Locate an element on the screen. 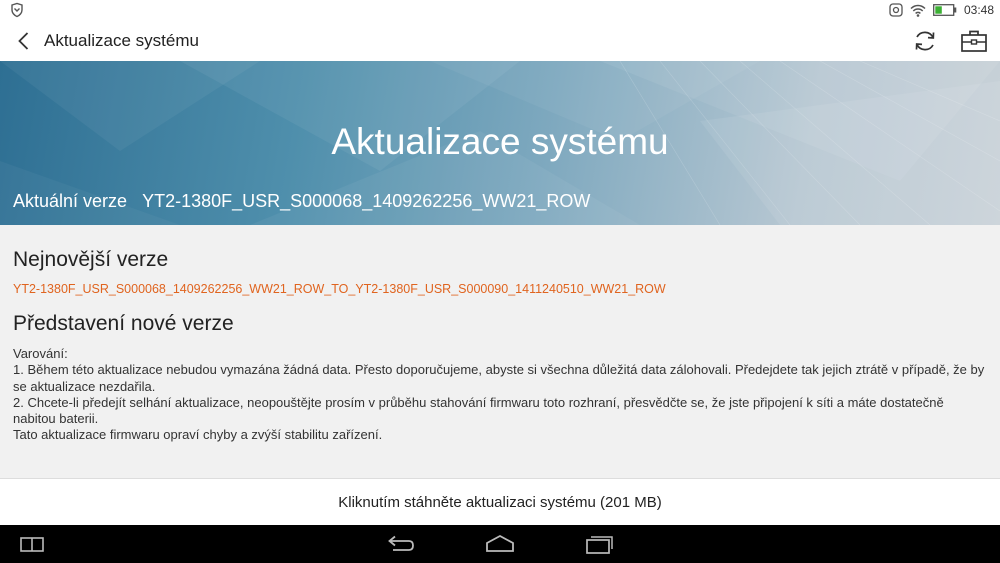 The width and height of the screenshot is (1000, 563). battery-icon is located at coordinates (945, 10).